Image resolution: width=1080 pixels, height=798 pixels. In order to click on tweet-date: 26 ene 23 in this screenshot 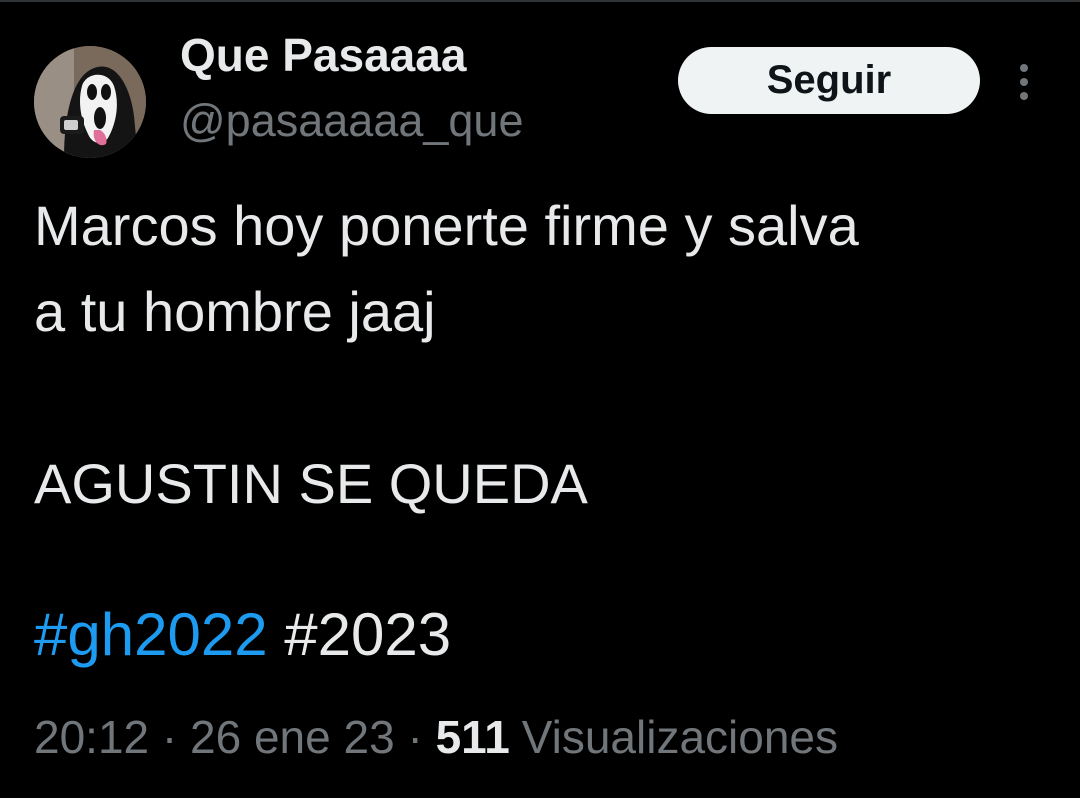, I will do `click(292, 737)`.